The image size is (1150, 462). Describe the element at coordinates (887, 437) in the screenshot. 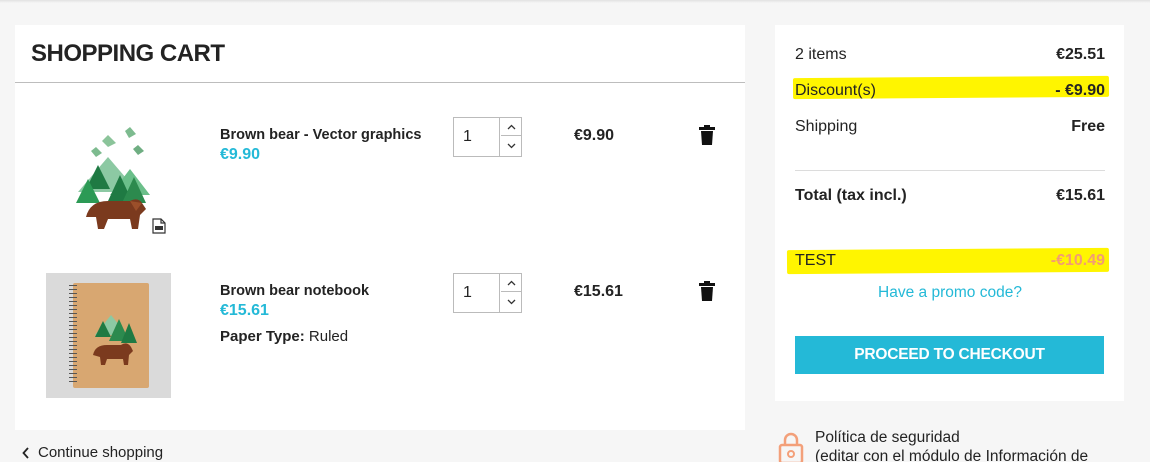

I see `reassurance-title: Política de seguridad` at that location.